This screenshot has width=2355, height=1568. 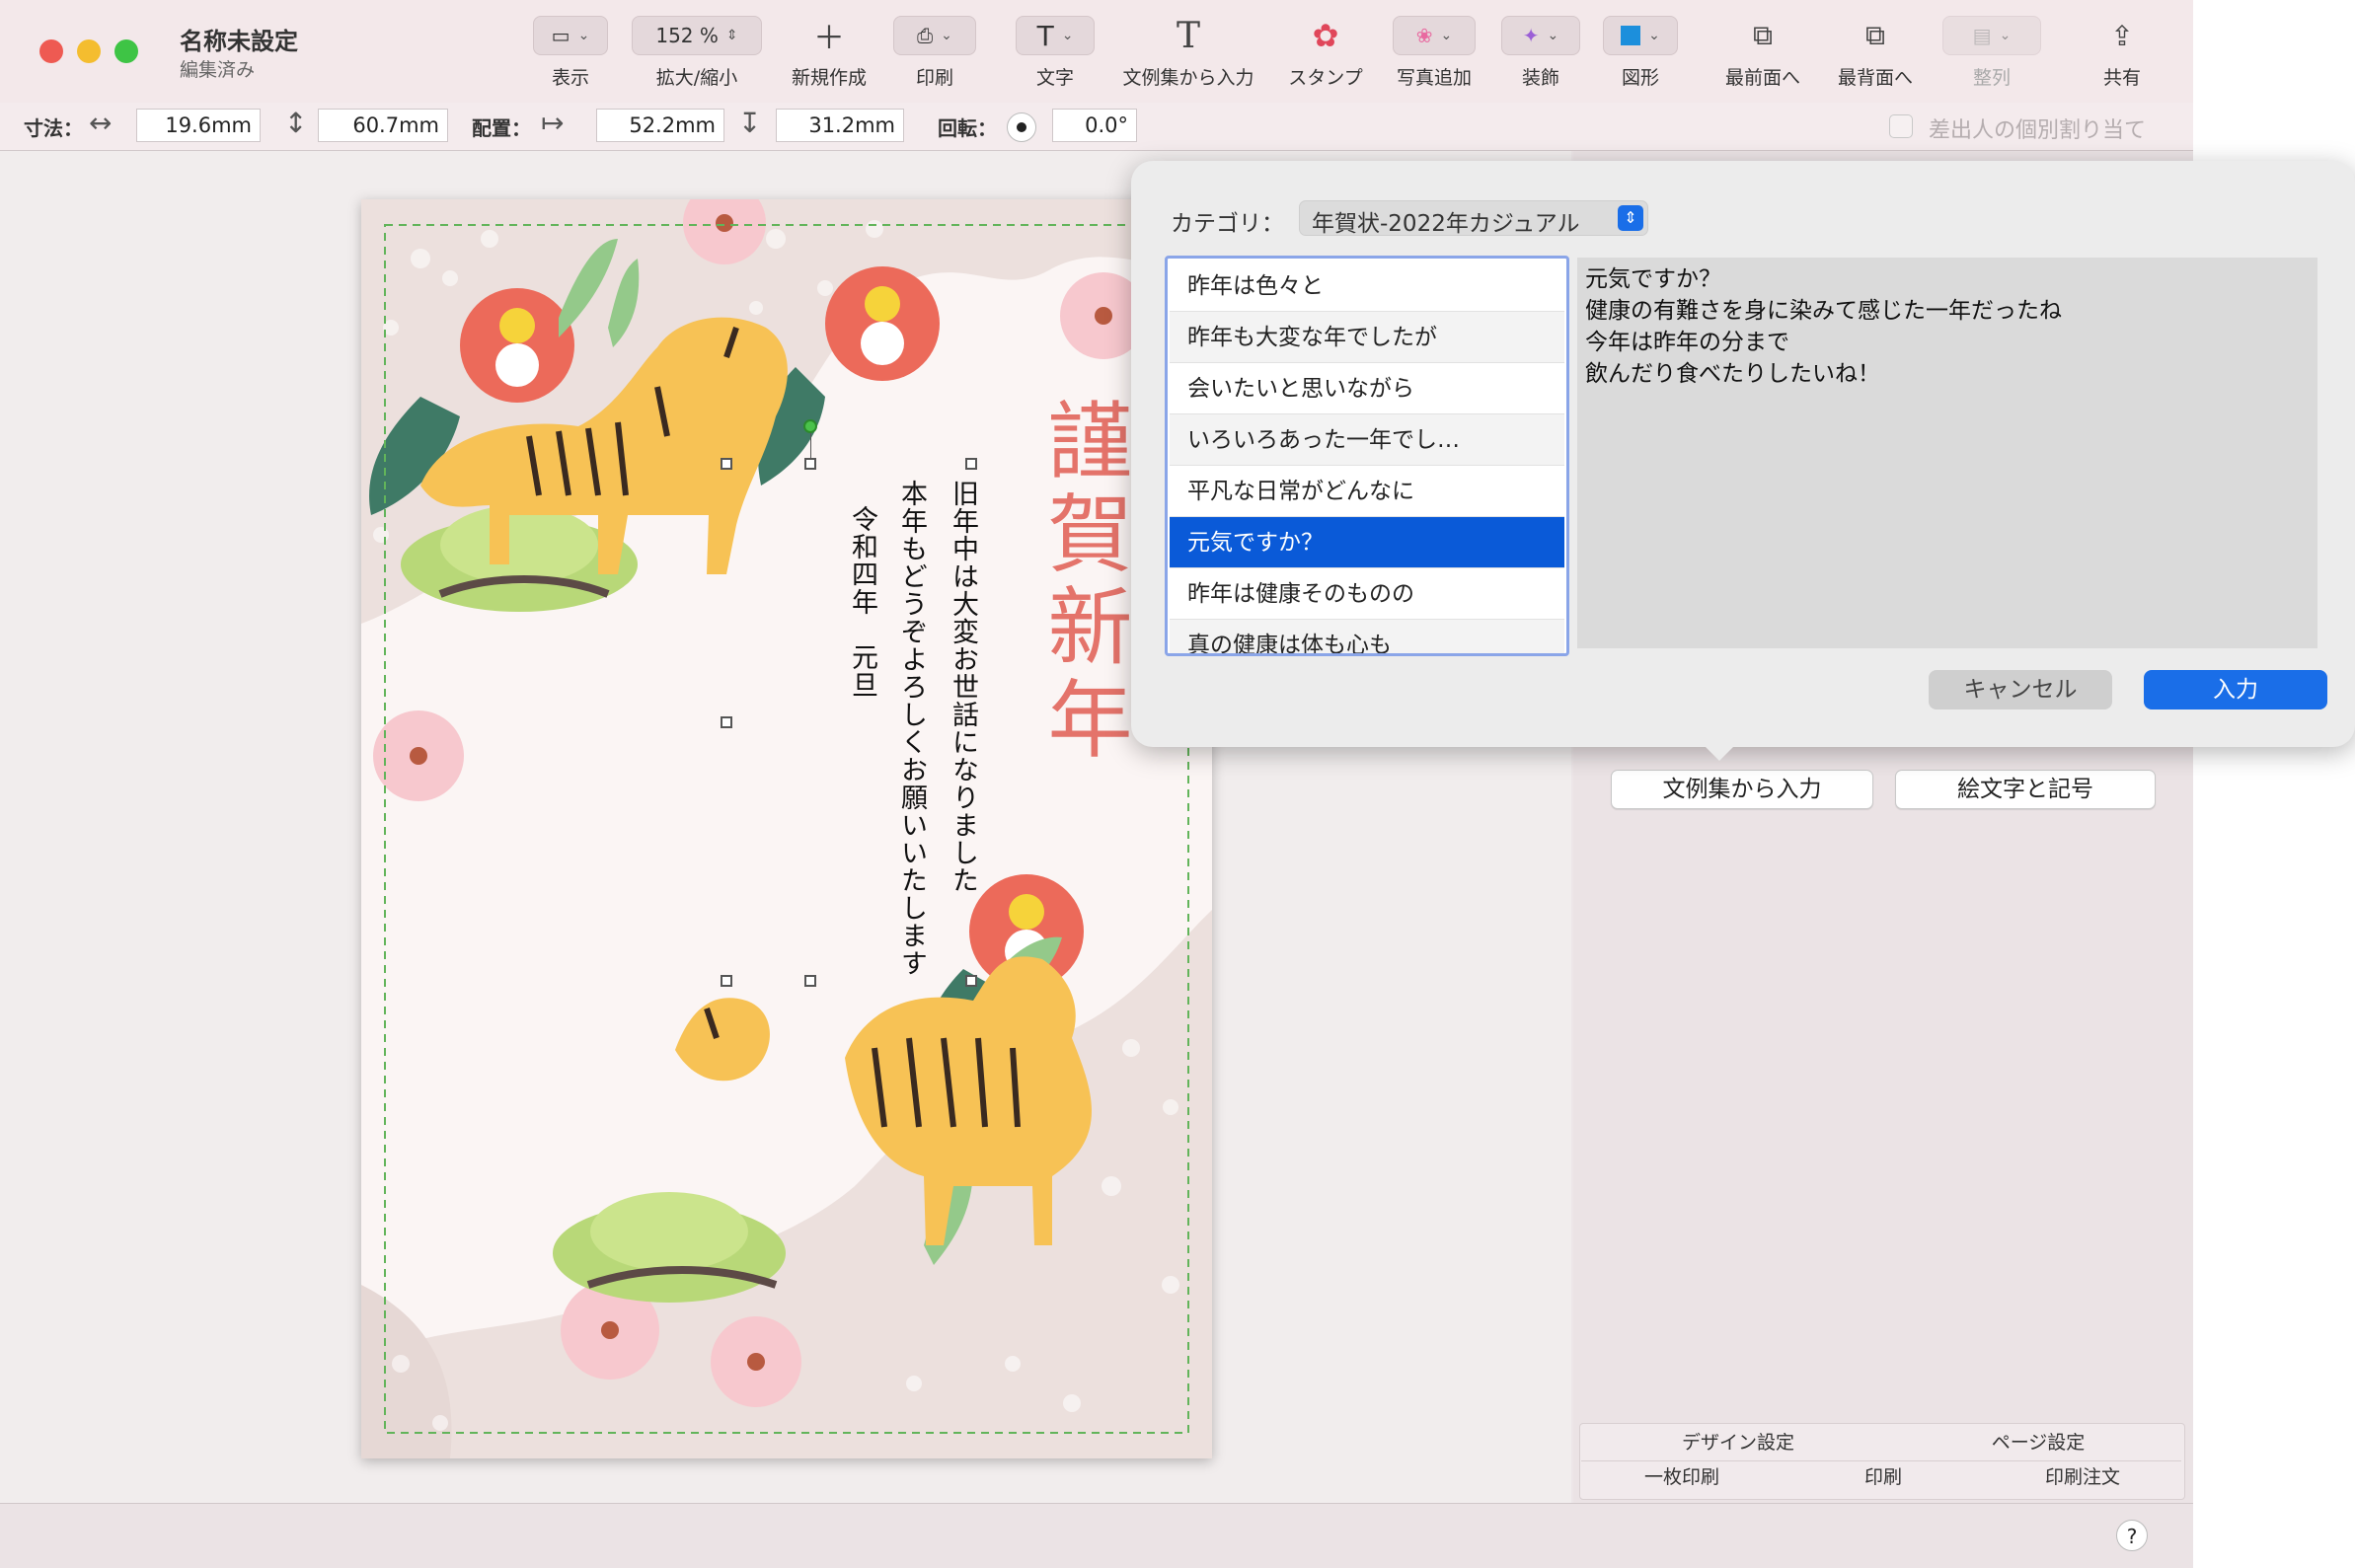 I want to click on square-shape-icon, so click(x=1631, y=35).